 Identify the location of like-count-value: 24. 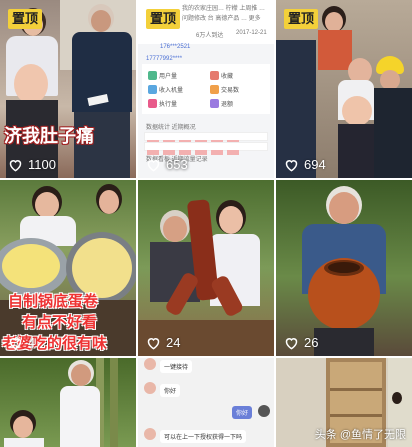
(173, 342).